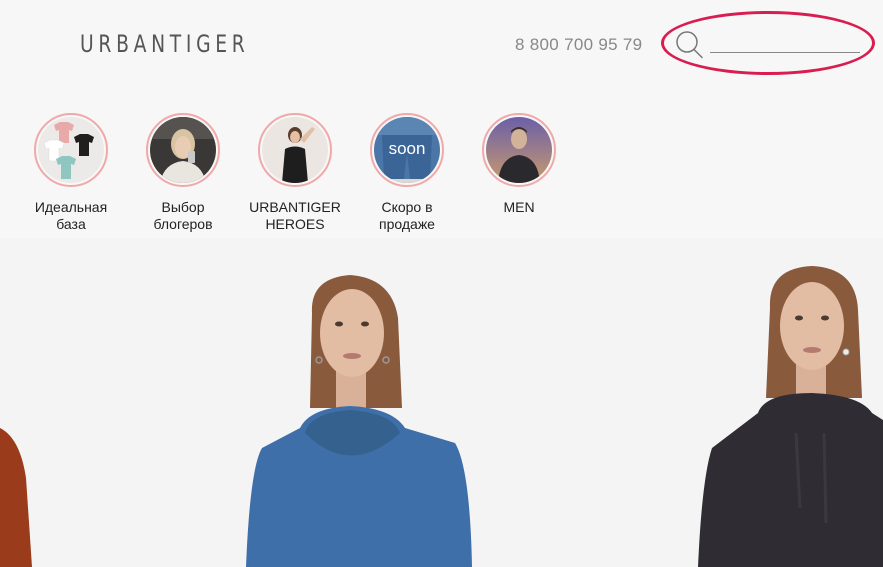 The width and height of the screenshot is (883, 567). Describe the element at coordinates (164, 44) in the screenshot. I see `brand-logo: URBANTIGER` at that location.